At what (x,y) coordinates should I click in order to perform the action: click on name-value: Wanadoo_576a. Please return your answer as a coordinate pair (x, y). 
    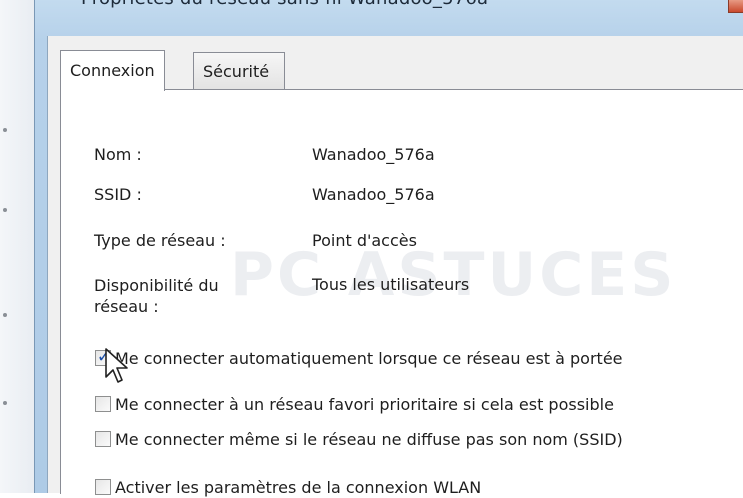
    Looking at the image, I should click on (373, 154).